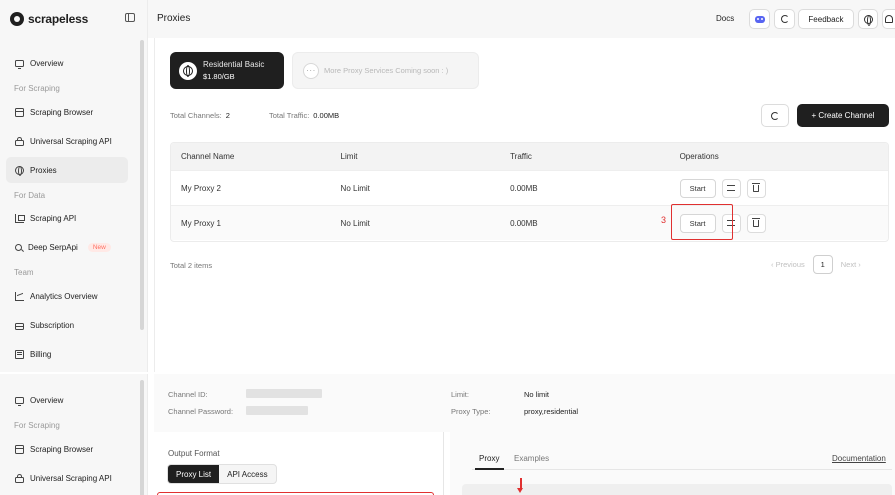  Describe the element at coordinates (520, 485) in the screenshot. I see `annotation-arrow-icon` at that location.